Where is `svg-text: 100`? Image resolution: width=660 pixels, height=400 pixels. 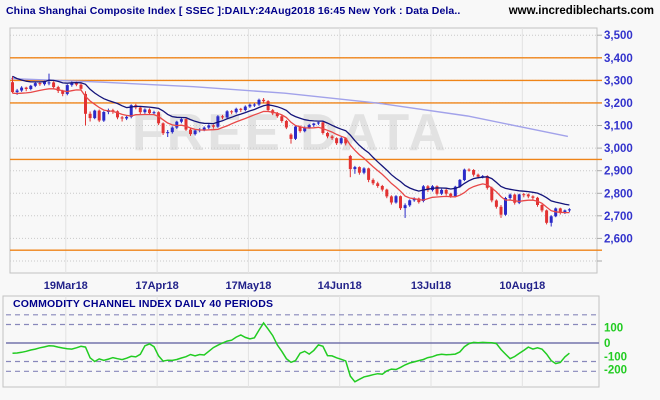
svg-text: 100 is located at coordinates (613, 329).